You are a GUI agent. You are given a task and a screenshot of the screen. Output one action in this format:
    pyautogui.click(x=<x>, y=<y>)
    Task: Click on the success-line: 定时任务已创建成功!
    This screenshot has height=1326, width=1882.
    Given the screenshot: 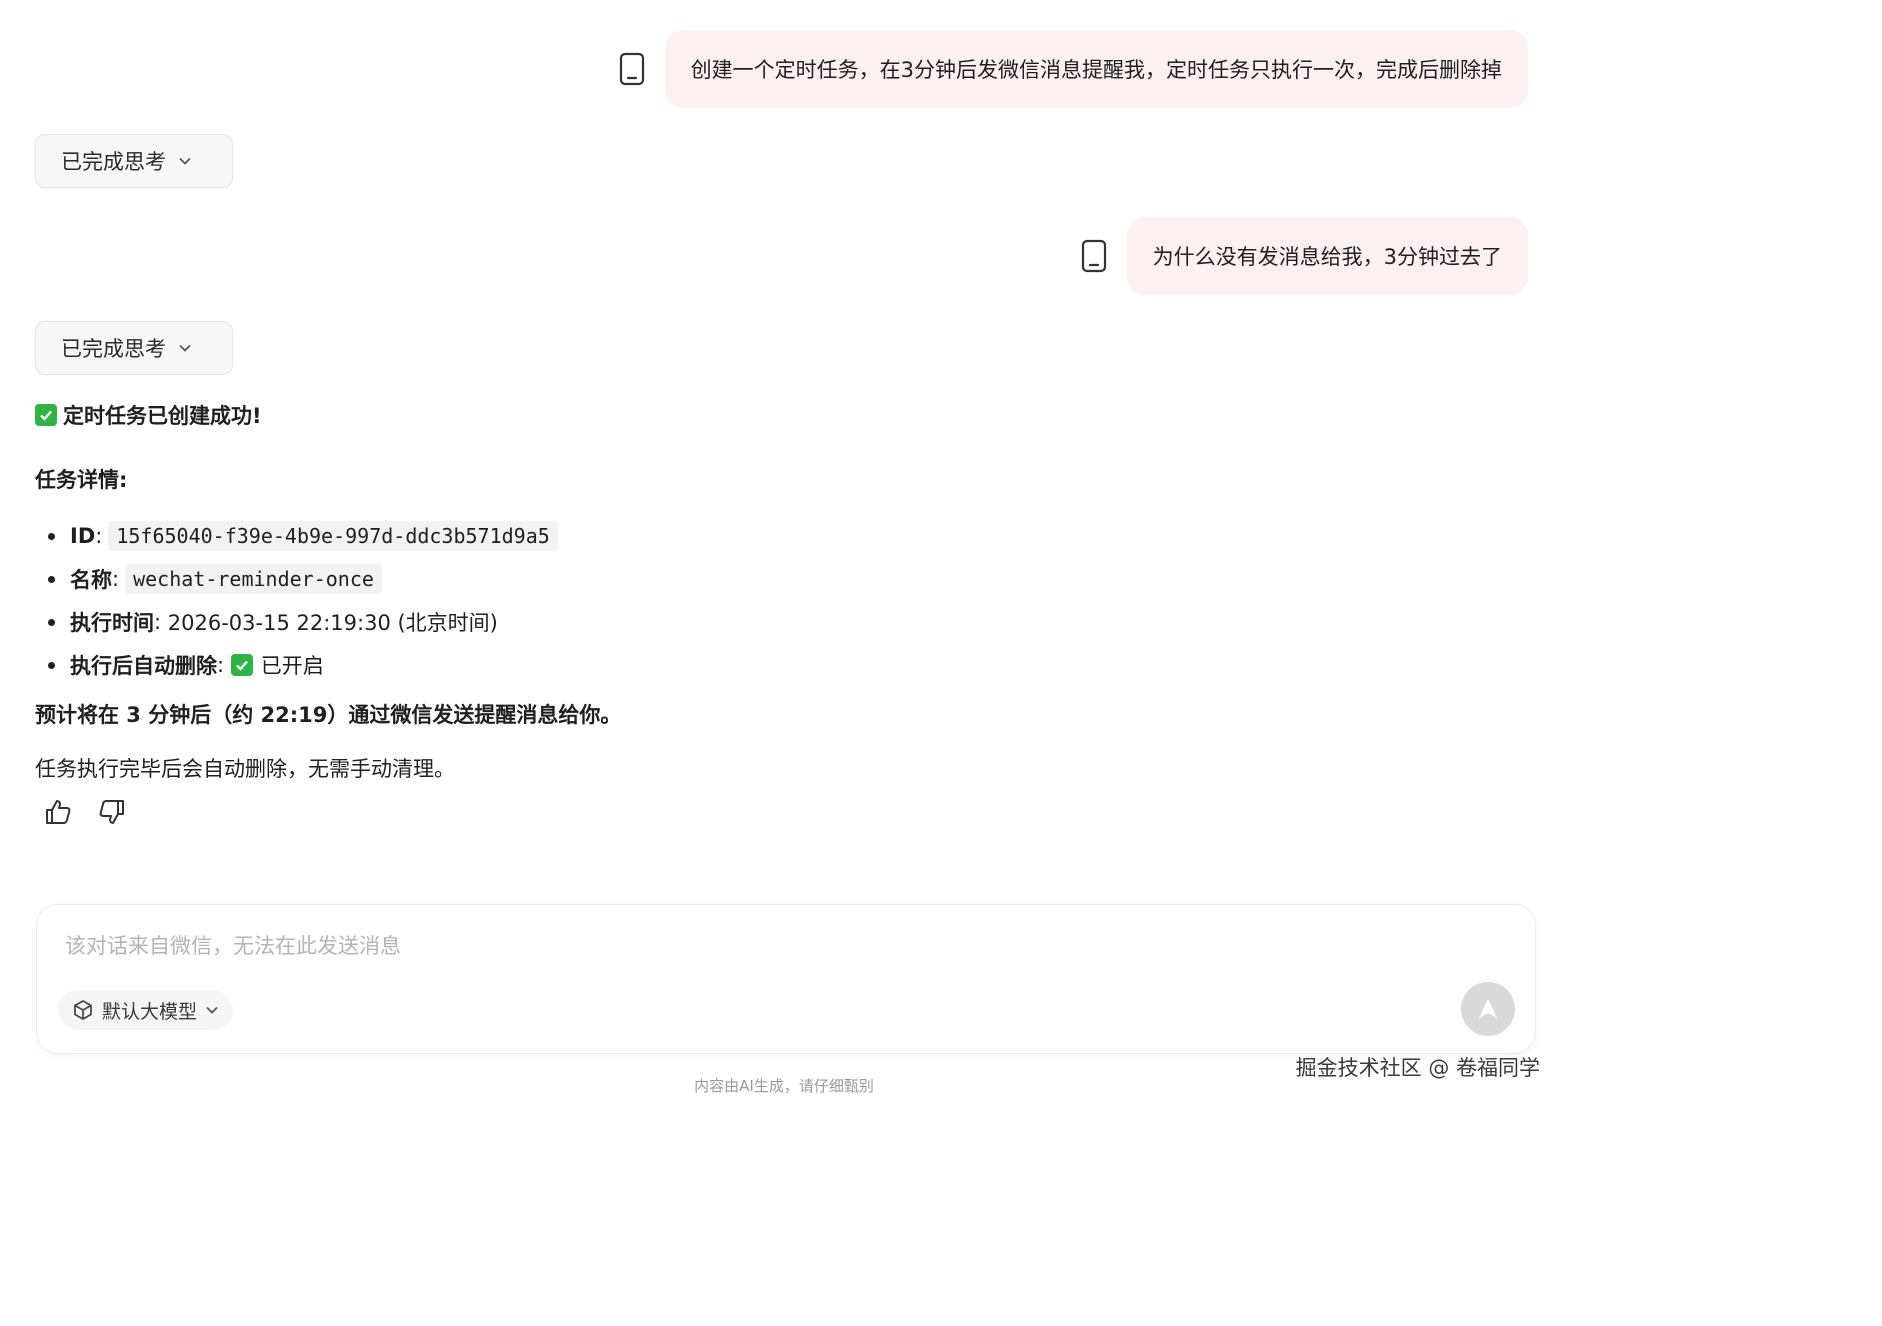 What is the action you would take?
    pyautogui.click(x=485, y=415)
    